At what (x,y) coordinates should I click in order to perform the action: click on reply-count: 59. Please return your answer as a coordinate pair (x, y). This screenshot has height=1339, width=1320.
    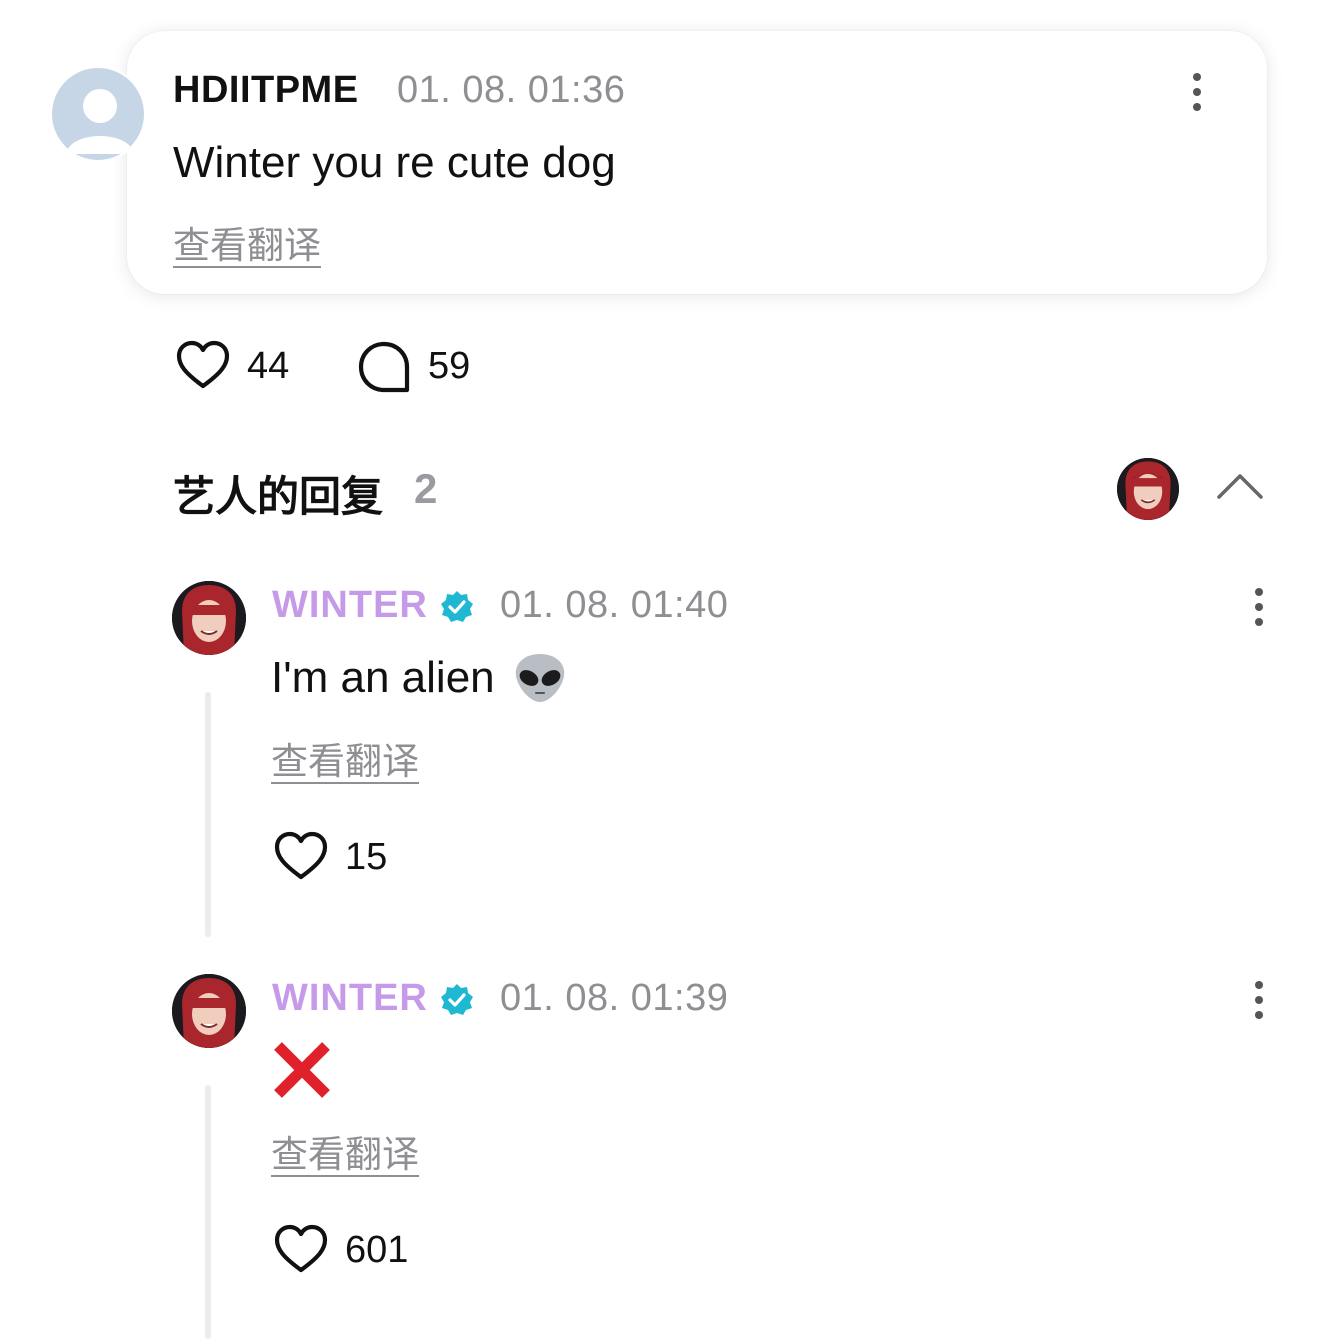
    Looking at the image, I should click on (449, 366).